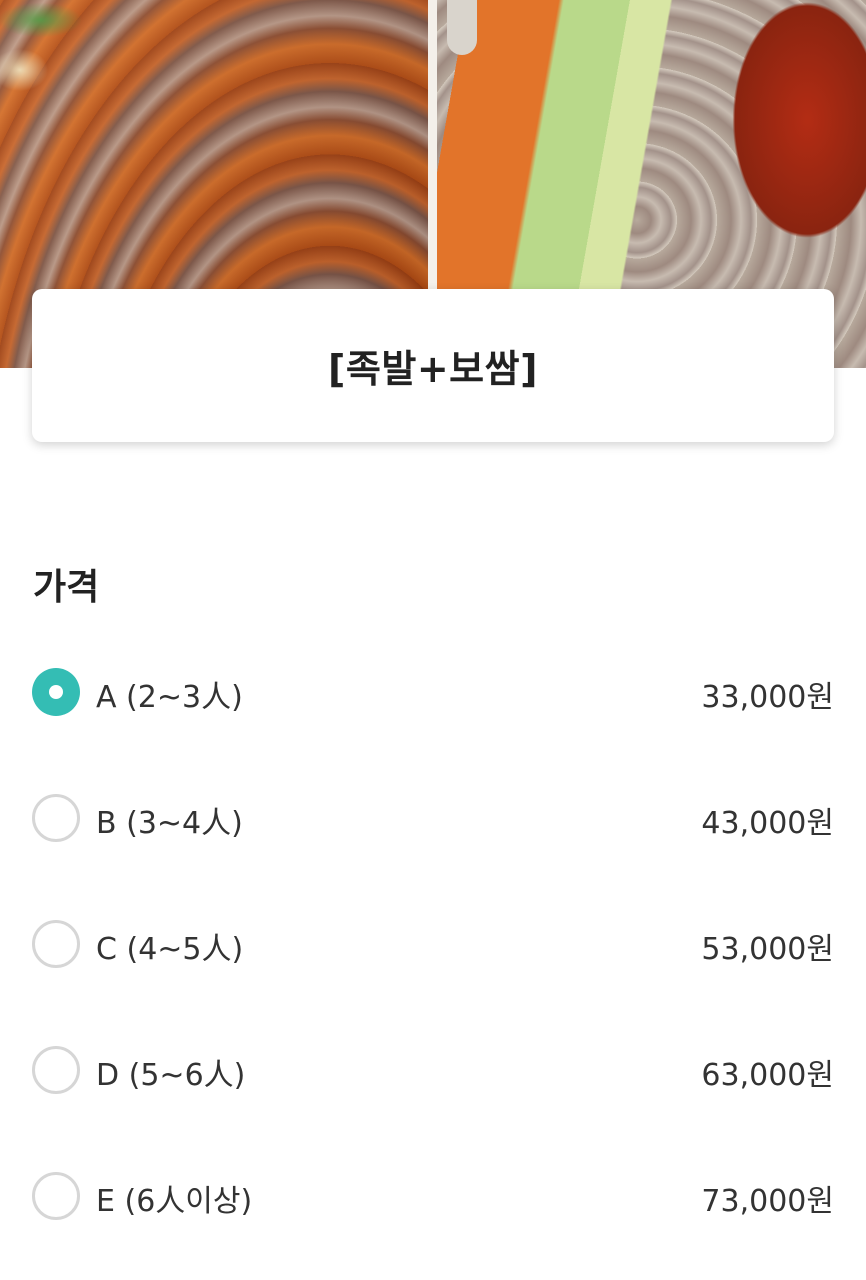 This screenshot has height=1280, width=866. Describe the element at coordinates (174, 1201) in the screenshot. I see `option-label: E (6人이상)` at that location.